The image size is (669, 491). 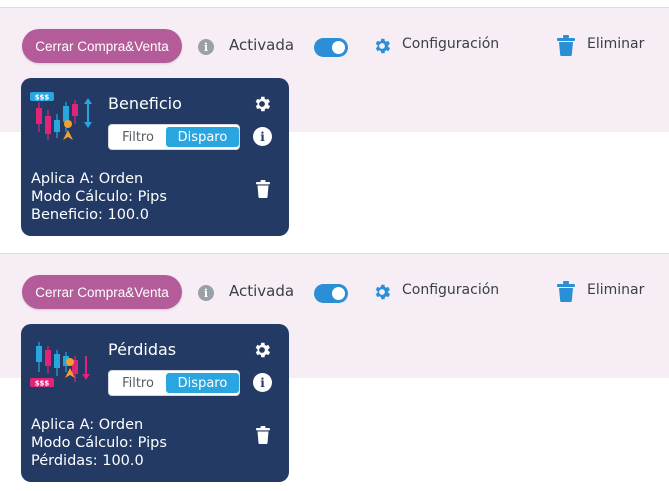 I want to click on value-text: Pérdidas: 100.0, so click(x=87, y=461).